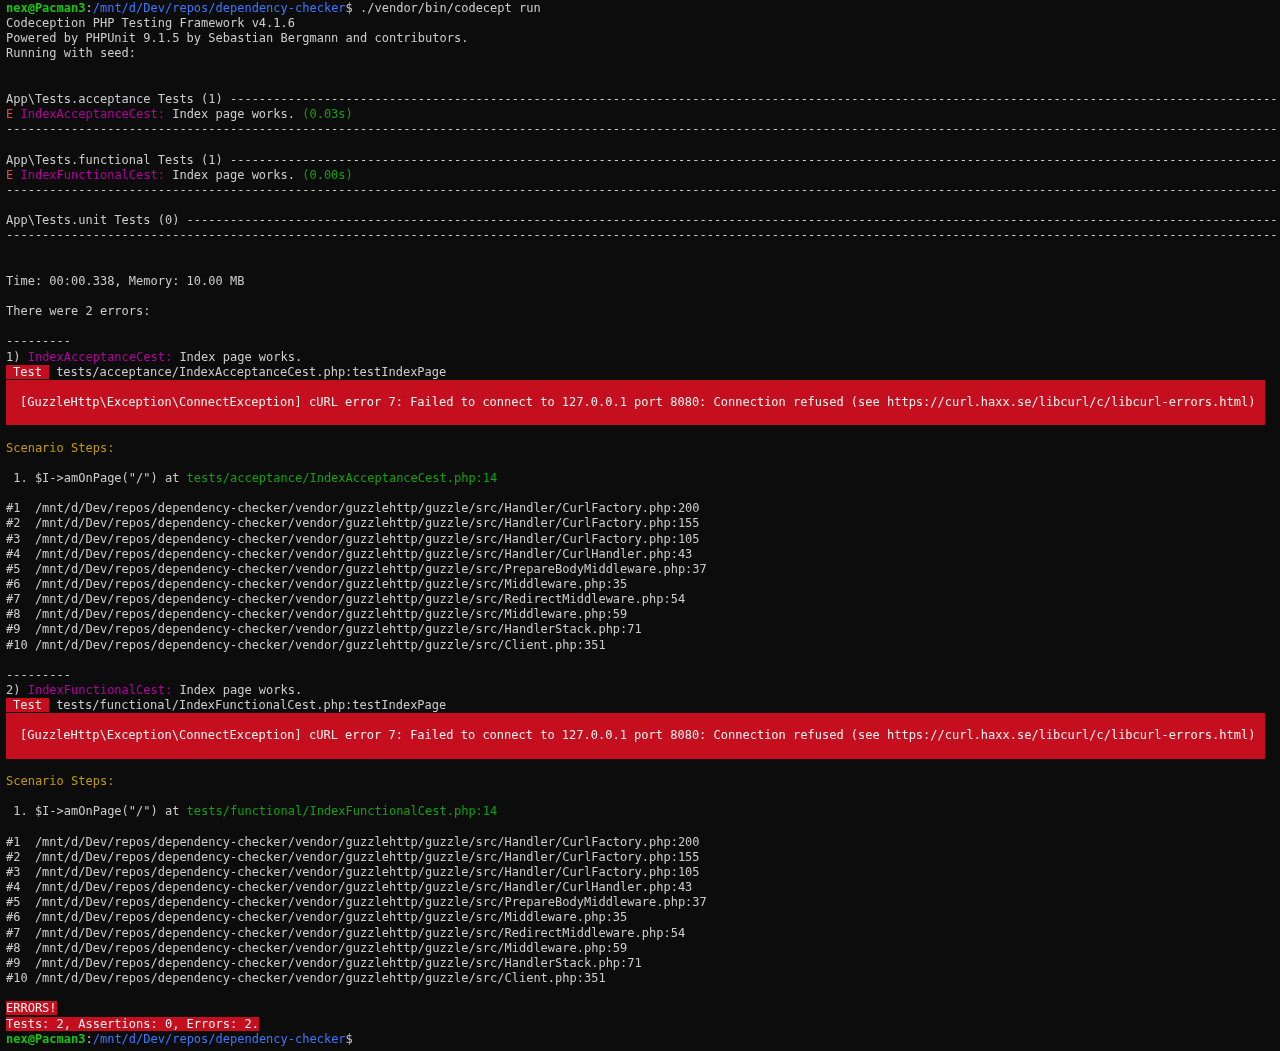 The height and width of the screenshot is (1051, 1280). Describe the element at coordinates (13, 690) in the screenshot. I see `output-text: 2)` at that location.